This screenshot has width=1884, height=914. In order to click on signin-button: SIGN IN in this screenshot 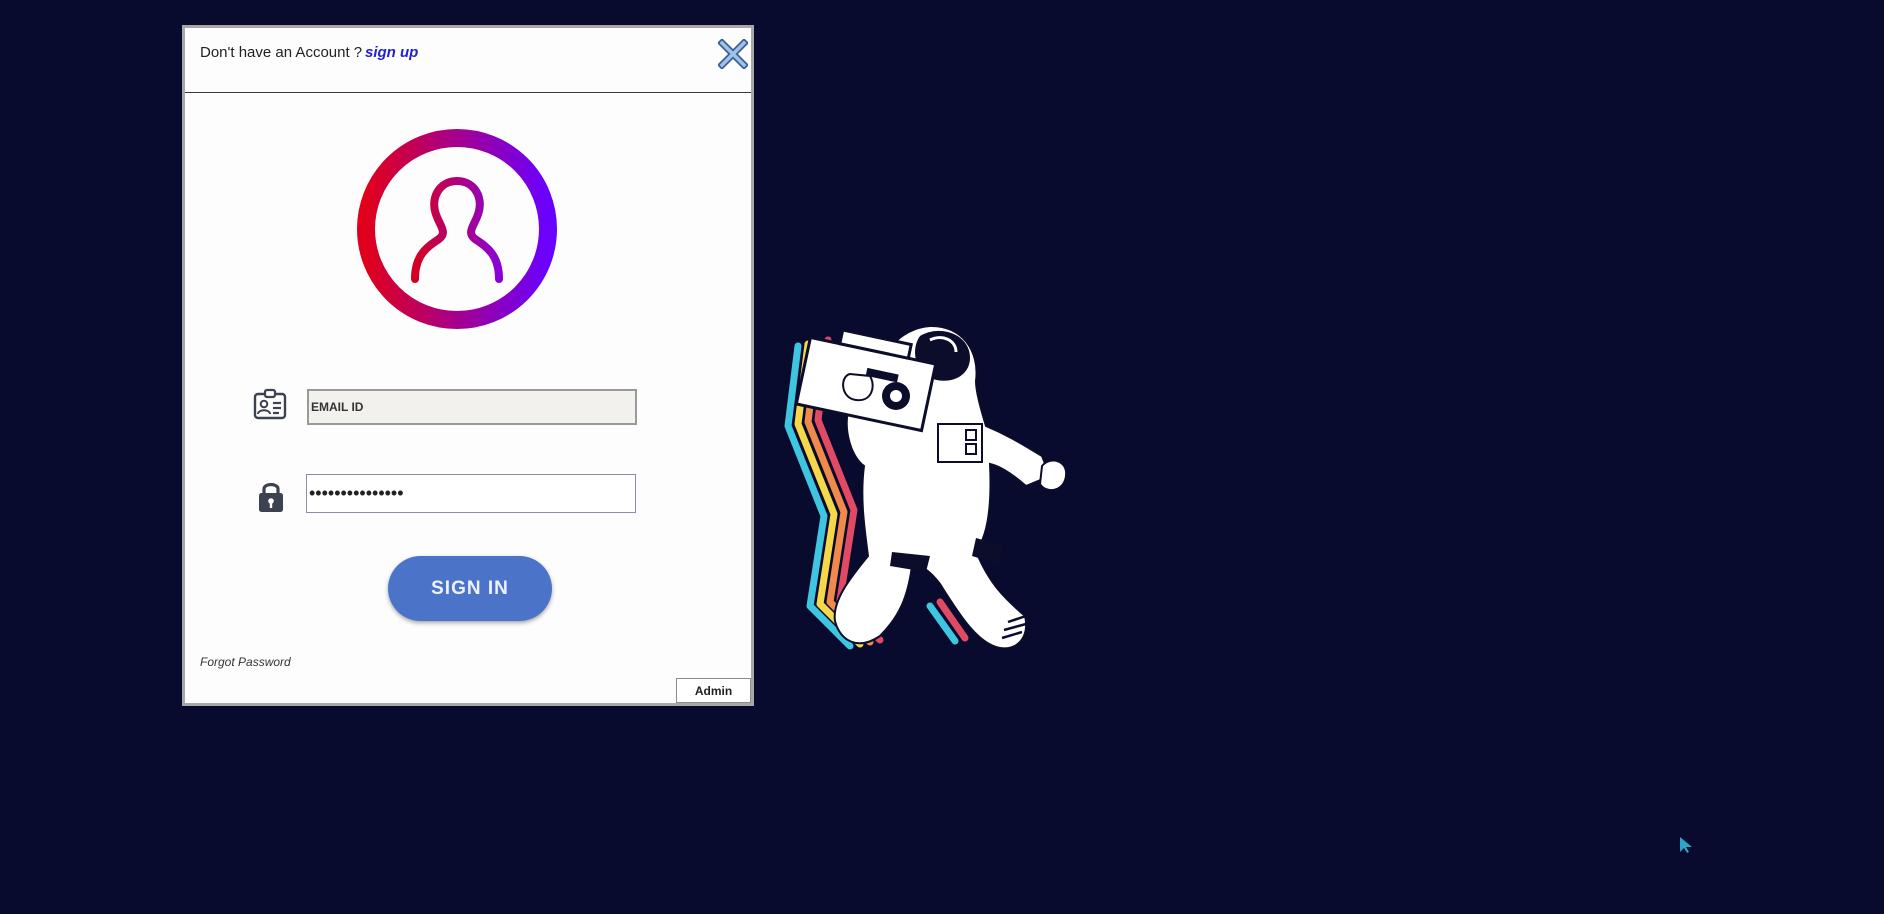, I will do `click(470, 588)`.